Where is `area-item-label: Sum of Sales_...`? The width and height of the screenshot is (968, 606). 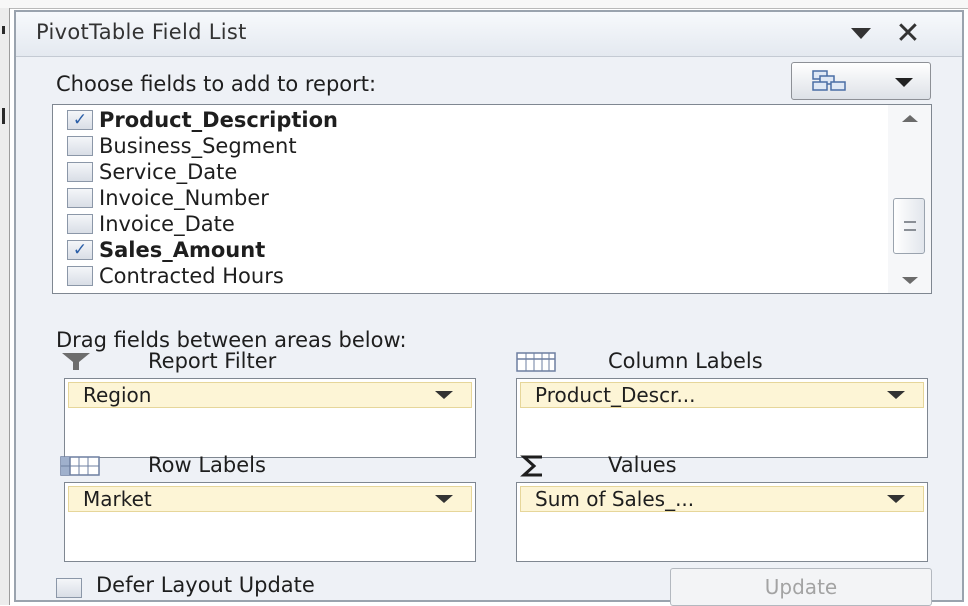
area-item-label: Sum of Sales_... is located at coordinates (615, 499).